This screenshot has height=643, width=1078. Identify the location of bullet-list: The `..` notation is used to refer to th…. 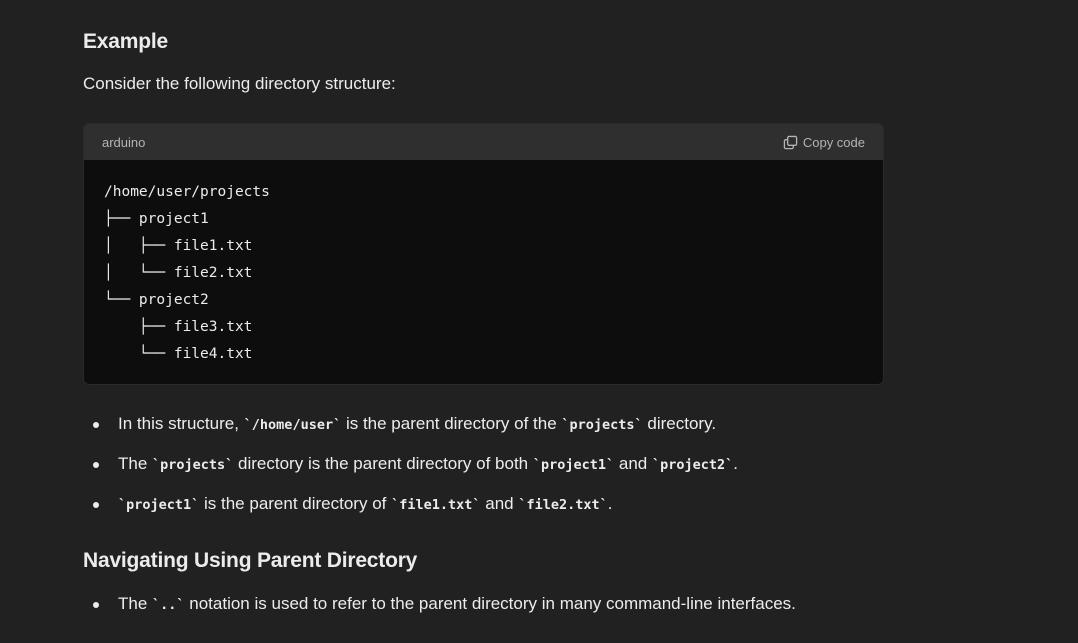
(483, 612).